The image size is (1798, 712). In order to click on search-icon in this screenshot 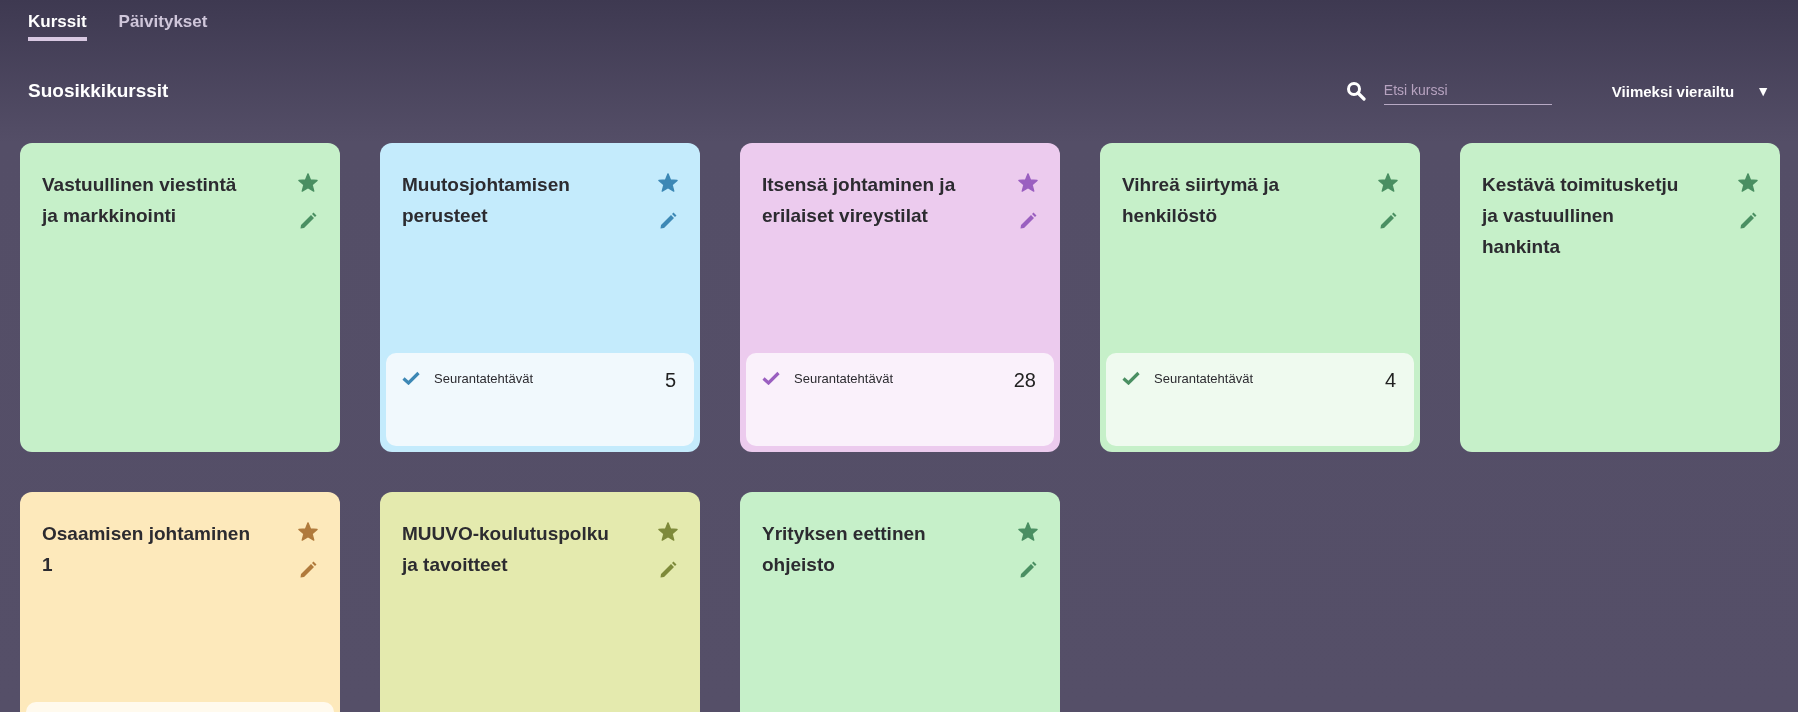, I will do `click(1355, 91)`.